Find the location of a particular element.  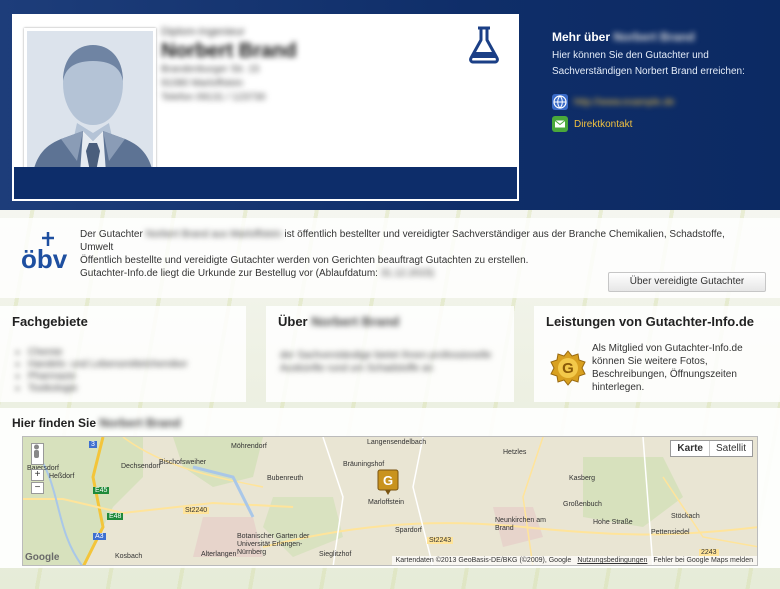

direct-contact-link: Direktkontakt is located at coordinates (592, 124).